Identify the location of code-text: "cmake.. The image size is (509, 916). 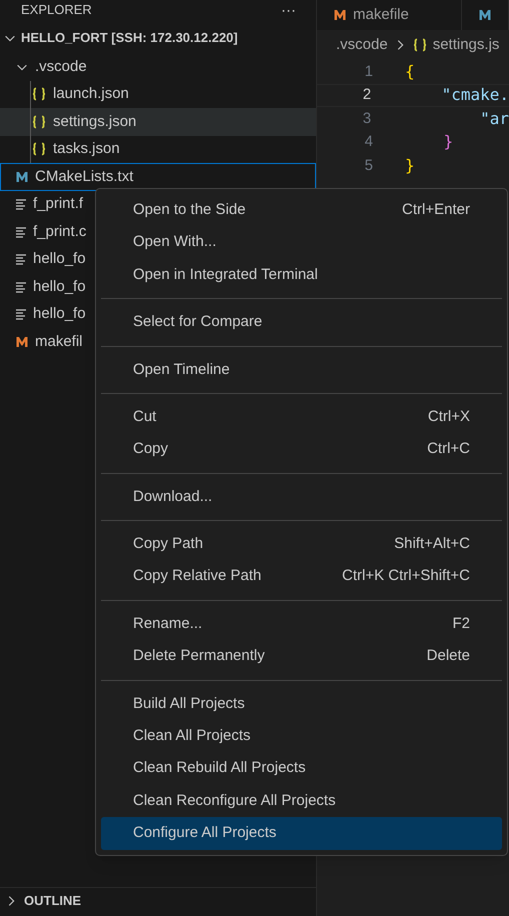
(474, 95).